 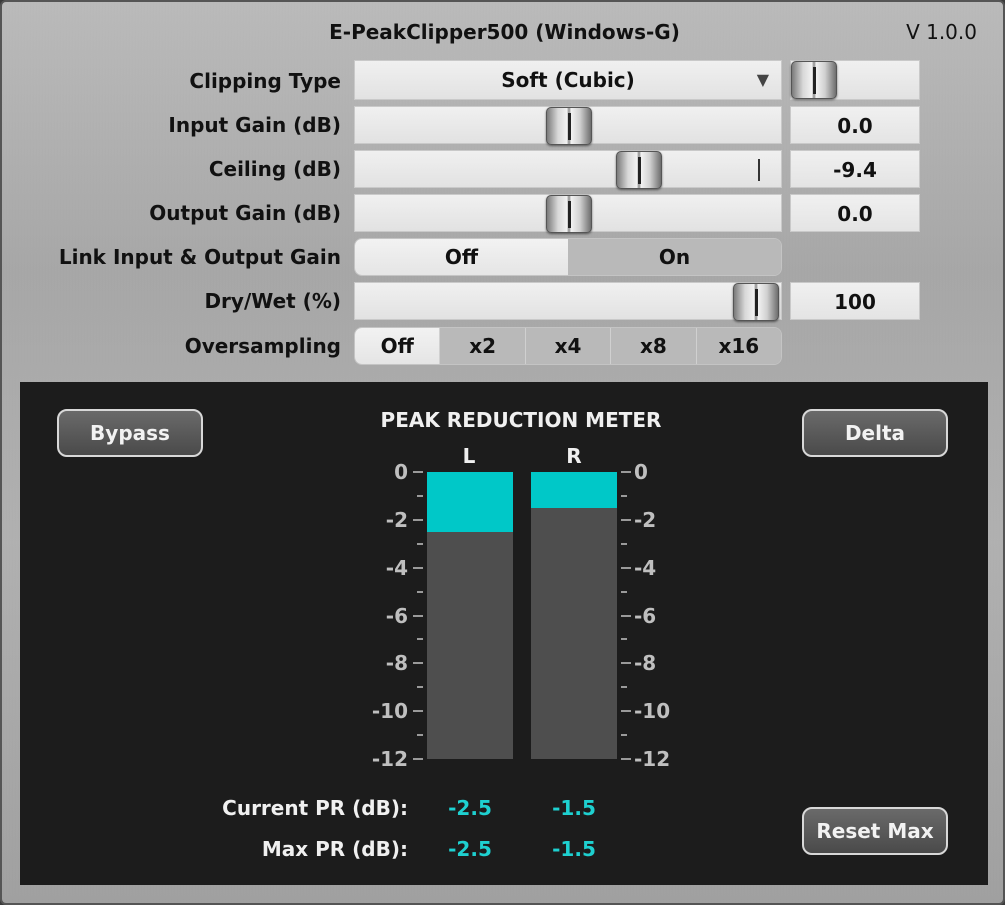 I want to click on link-on-option: On, so click(x=674, y=257).